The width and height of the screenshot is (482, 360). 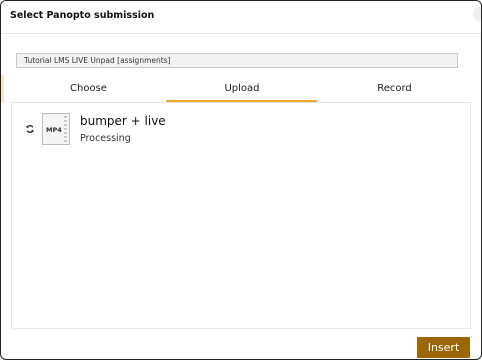 I want to click on folder-path: Tutorial LMS LIVE Unpad [assignments], so click(x=237, y=60).